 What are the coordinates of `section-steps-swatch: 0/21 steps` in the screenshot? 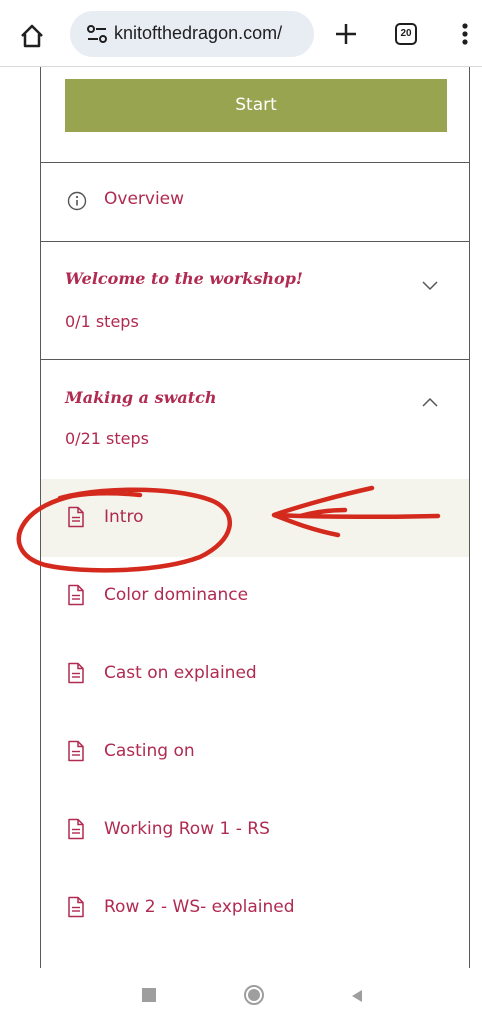 It's located at (107, 438).